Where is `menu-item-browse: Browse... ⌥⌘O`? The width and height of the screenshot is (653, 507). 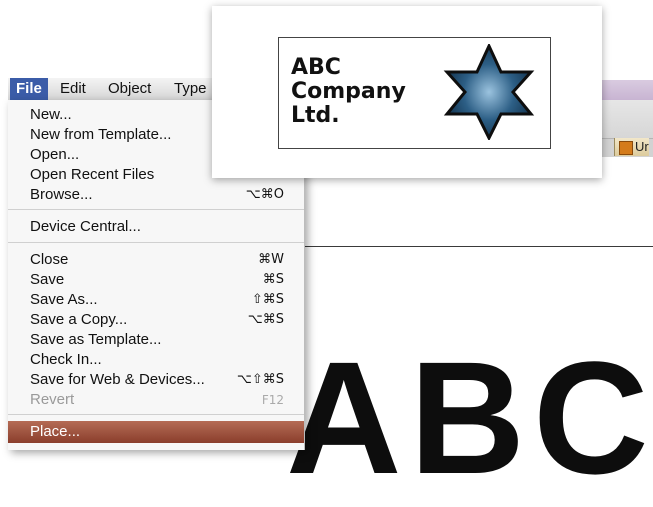 menu-item-browse: Browse... ⌥⌘O is located at coordinates (156, 195).